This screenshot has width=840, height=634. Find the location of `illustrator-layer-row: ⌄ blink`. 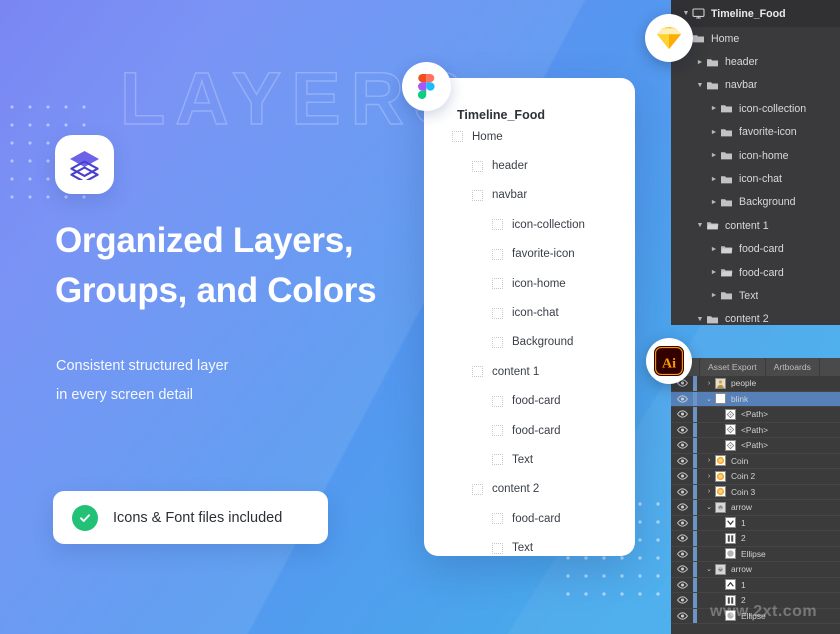

illustrator-layer-row: ⌄ blink is located at coordinates (755, 399).